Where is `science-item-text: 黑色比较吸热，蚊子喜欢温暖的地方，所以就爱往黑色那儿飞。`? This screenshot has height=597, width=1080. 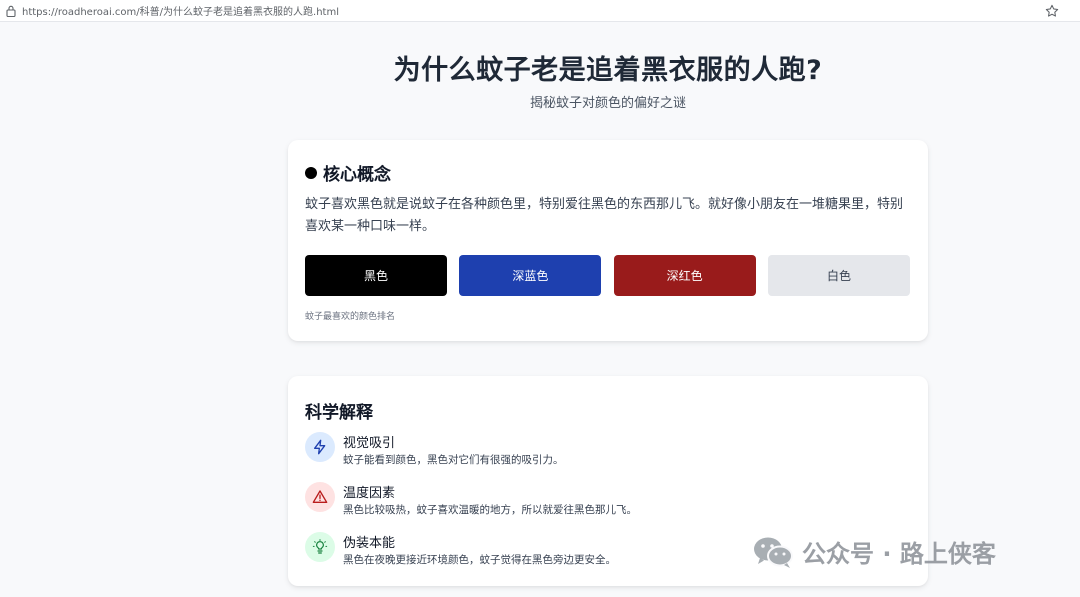 science-item-text: 黑色比较吸热，蚊子喜欢温暖的地方，所以就爱往黑色那儿飞。 is located at coordinates (490, 510).